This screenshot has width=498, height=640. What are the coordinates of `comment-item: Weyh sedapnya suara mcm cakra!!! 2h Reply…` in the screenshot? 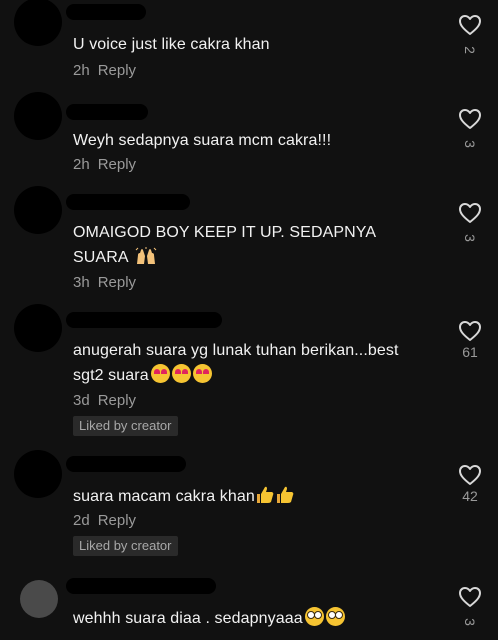 It's located at (249, 138).